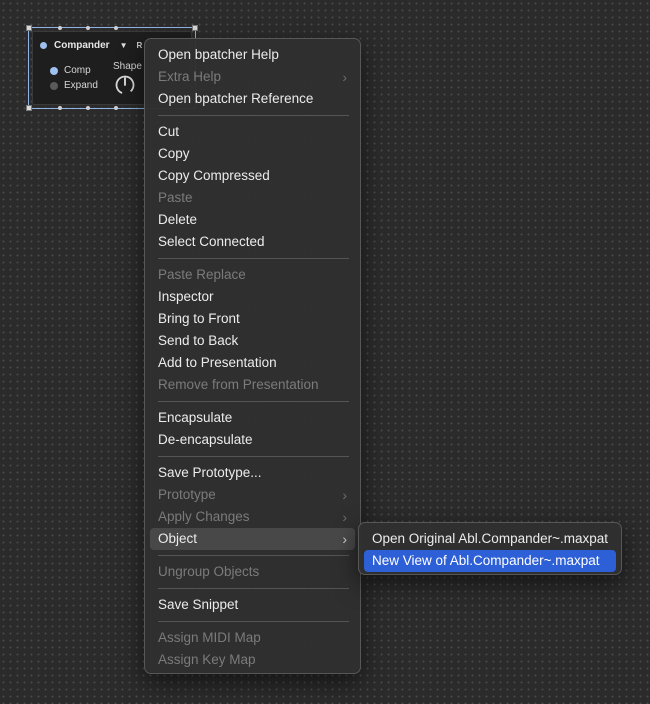  What do you see at coordinates (252, 77) in the screenshot?
I see `menu-item-extra-help: Extra Help ›` at bounding box center [252, 77].